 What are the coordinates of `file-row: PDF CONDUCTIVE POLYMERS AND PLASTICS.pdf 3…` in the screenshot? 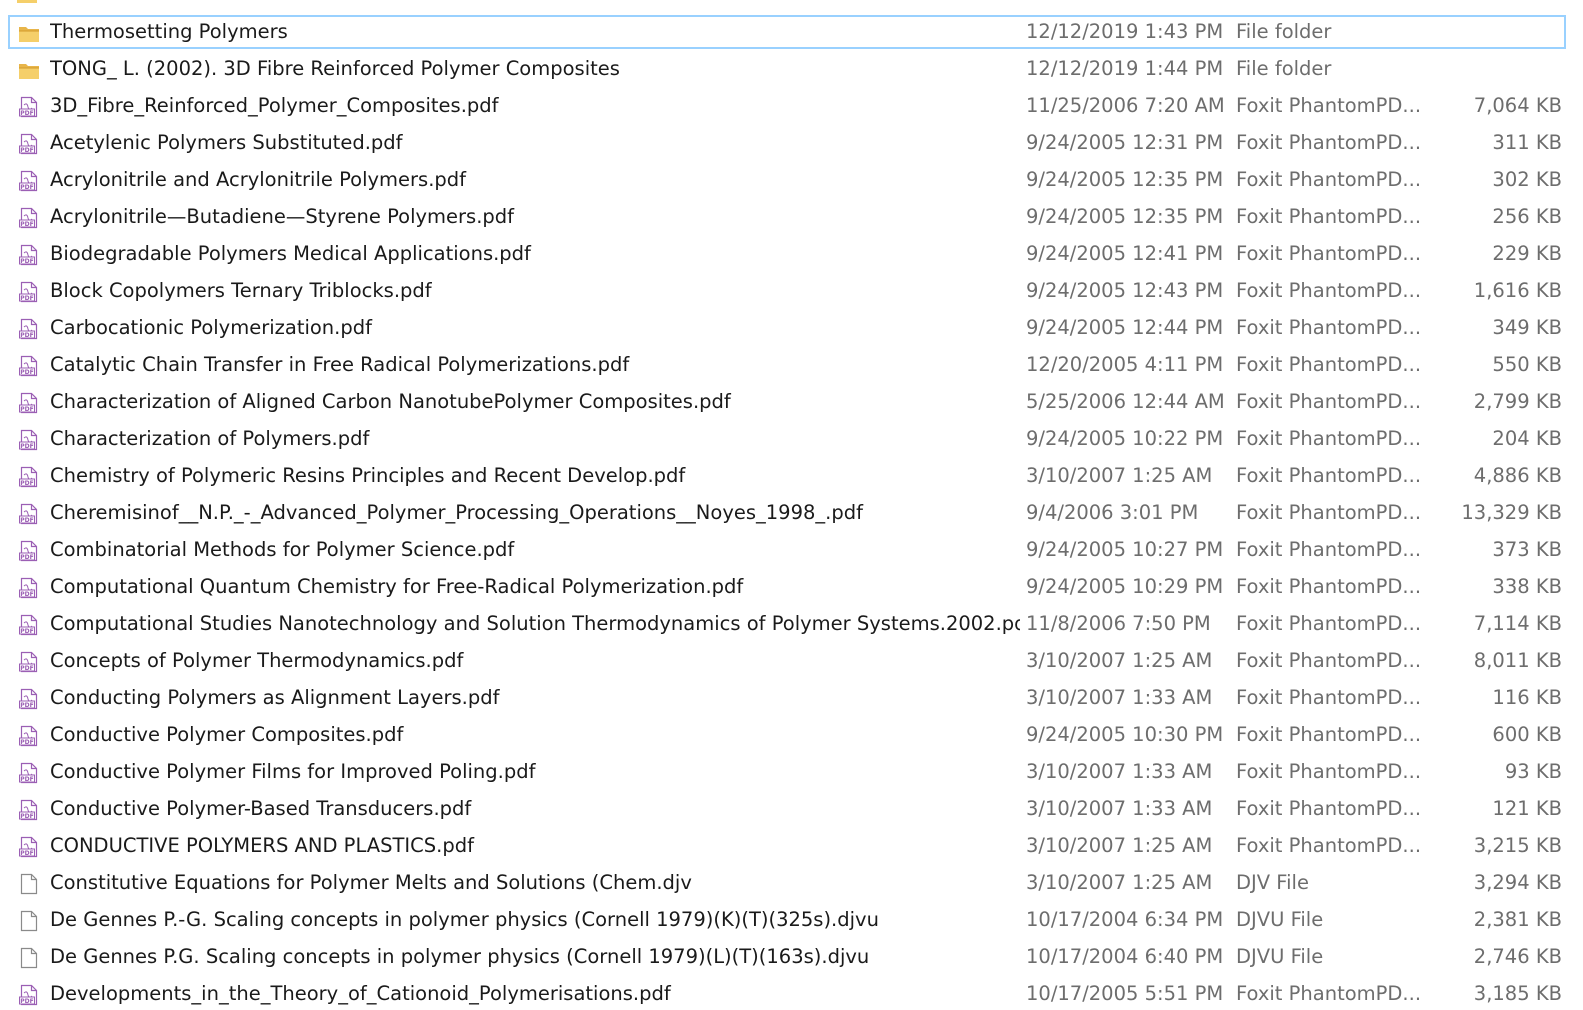 It's located at (787, 846).